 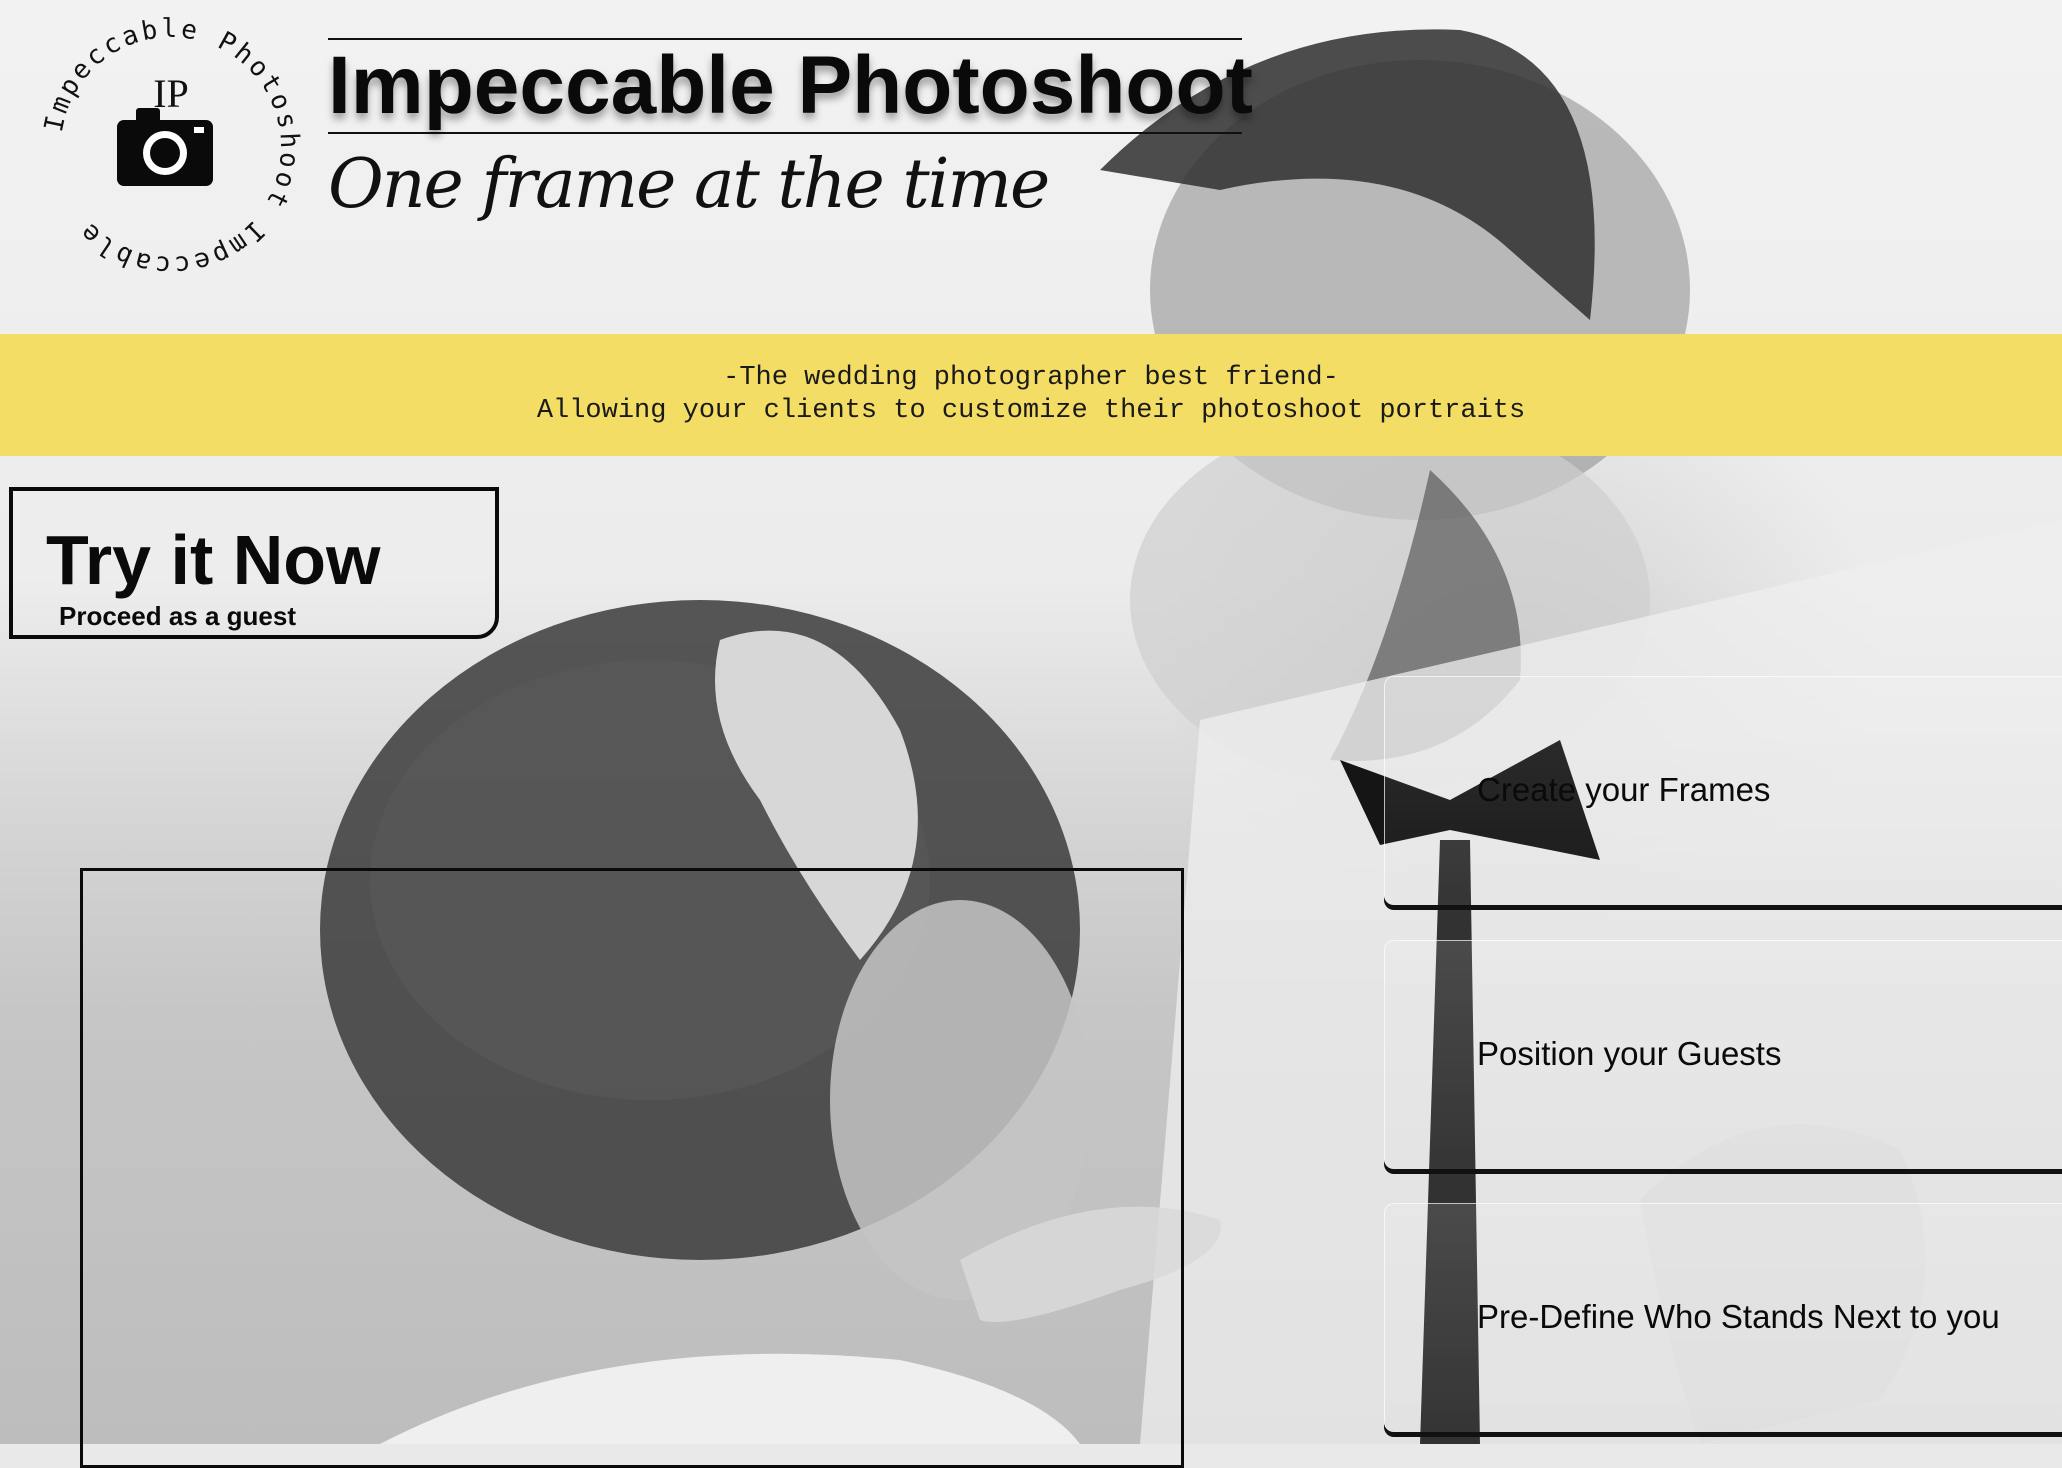 I want to click on site-title: Impeccable Photoshoot, so click(x=790, y=85).